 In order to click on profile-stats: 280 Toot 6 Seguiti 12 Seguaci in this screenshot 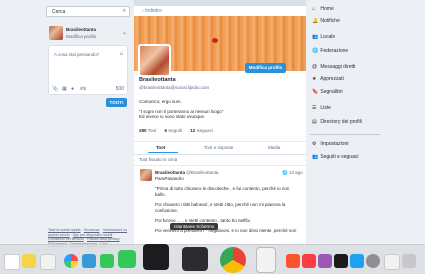, I will do `click(179, 130)`.